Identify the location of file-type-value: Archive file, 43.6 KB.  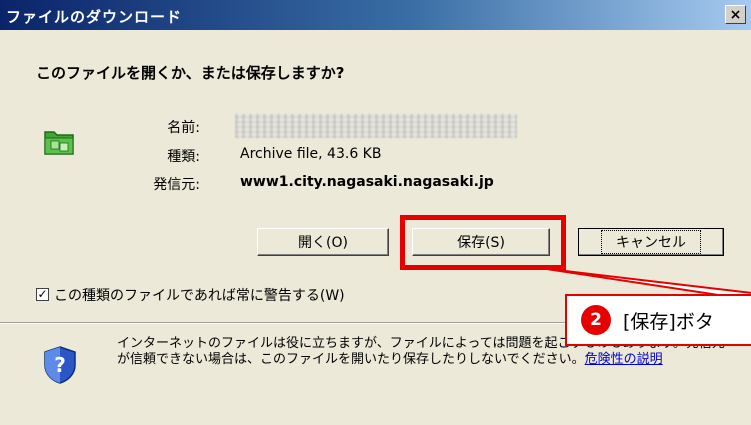
(311, 154).